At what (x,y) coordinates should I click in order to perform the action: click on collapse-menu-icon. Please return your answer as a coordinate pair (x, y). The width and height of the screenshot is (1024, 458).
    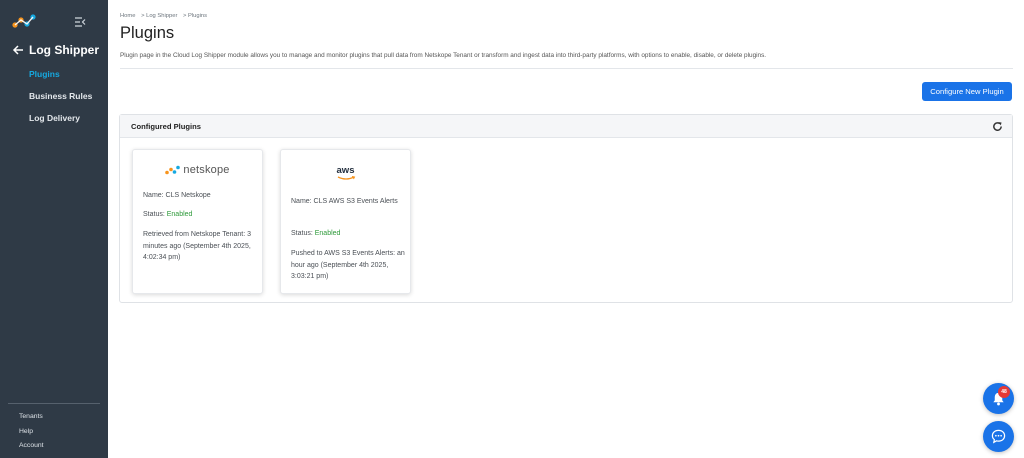
    Looking at the image, I should click on (80, 22).